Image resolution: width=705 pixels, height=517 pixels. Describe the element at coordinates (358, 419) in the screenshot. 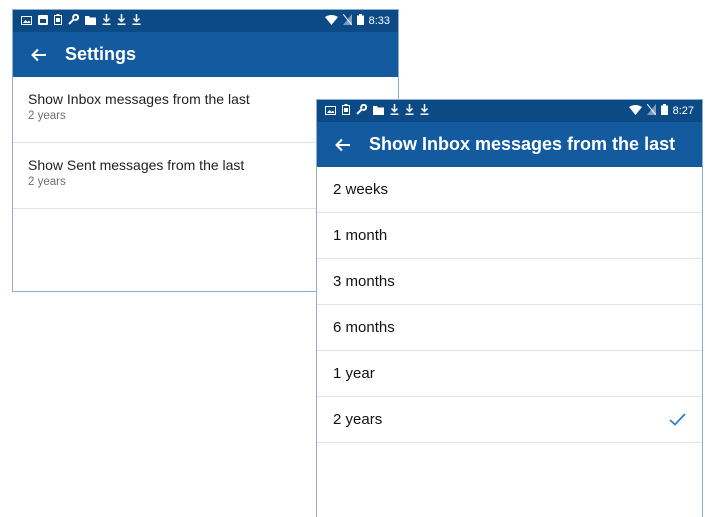

I see `option-label: 2 years` at that location.